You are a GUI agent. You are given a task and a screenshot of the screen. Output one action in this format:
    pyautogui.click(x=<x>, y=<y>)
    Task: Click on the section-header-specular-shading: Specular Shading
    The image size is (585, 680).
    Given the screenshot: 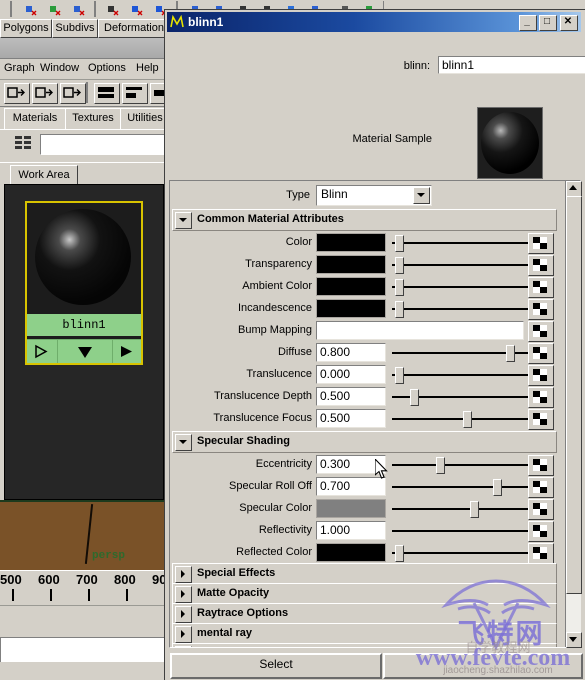 What is the action you would take?
    pyautogui.click(x=364, y=442)
    